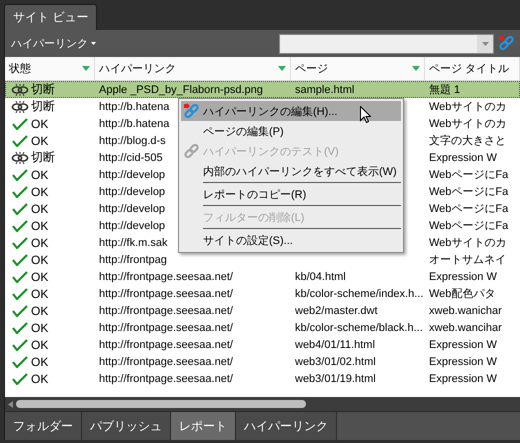  I want to click on view-menu-button: ハイパーリンク, so click(53, 43).